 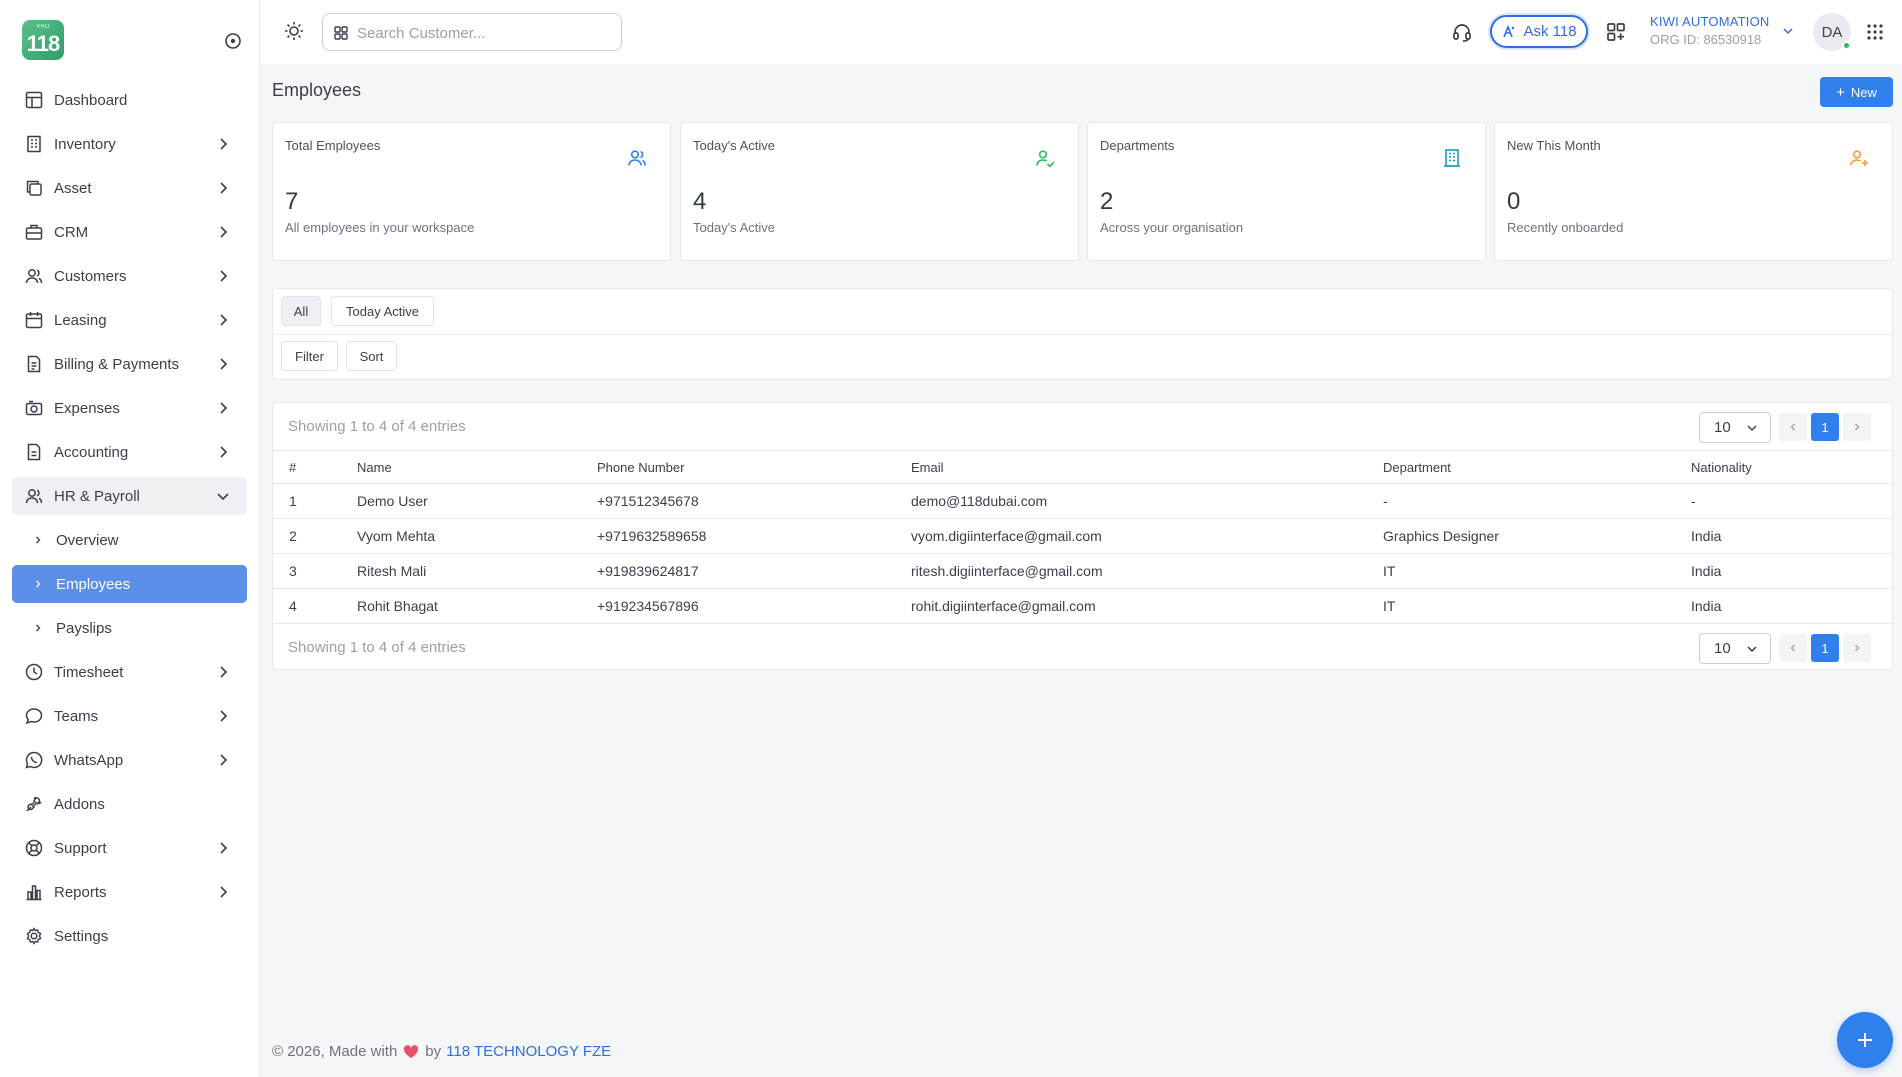 I want to click on sidebar-item-inventory: Inventory, so click(x=129, y=144).